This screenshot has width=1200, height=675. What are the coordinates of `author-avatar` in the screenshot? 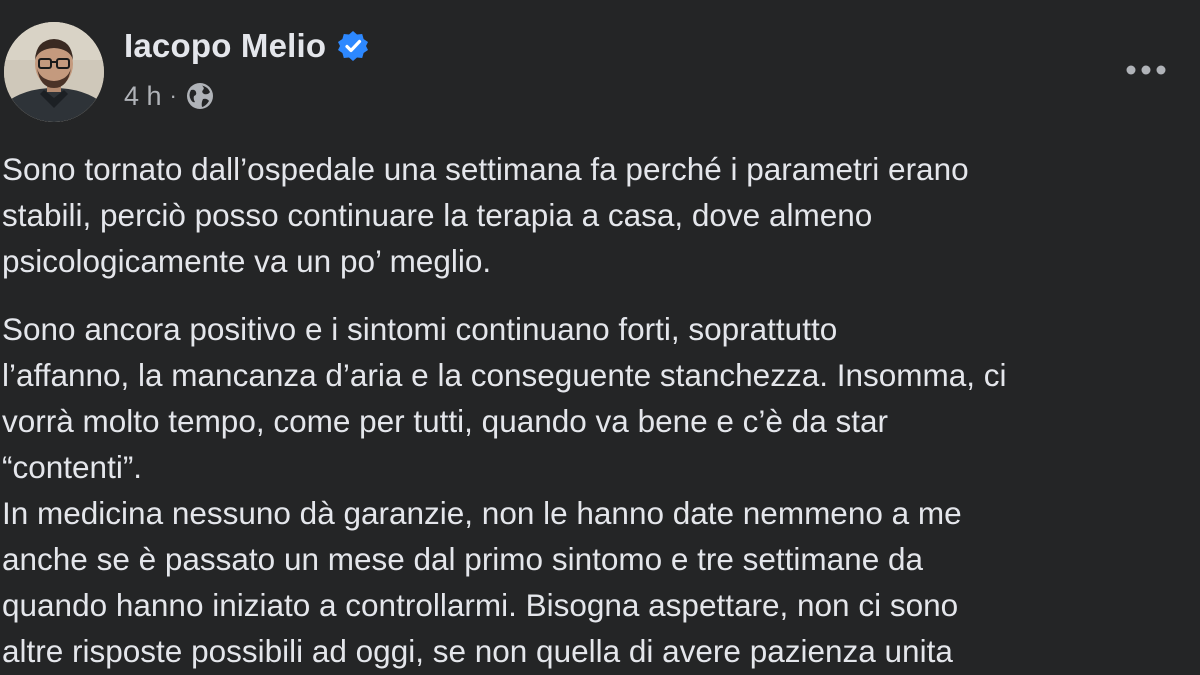 It's located at (54, 72).